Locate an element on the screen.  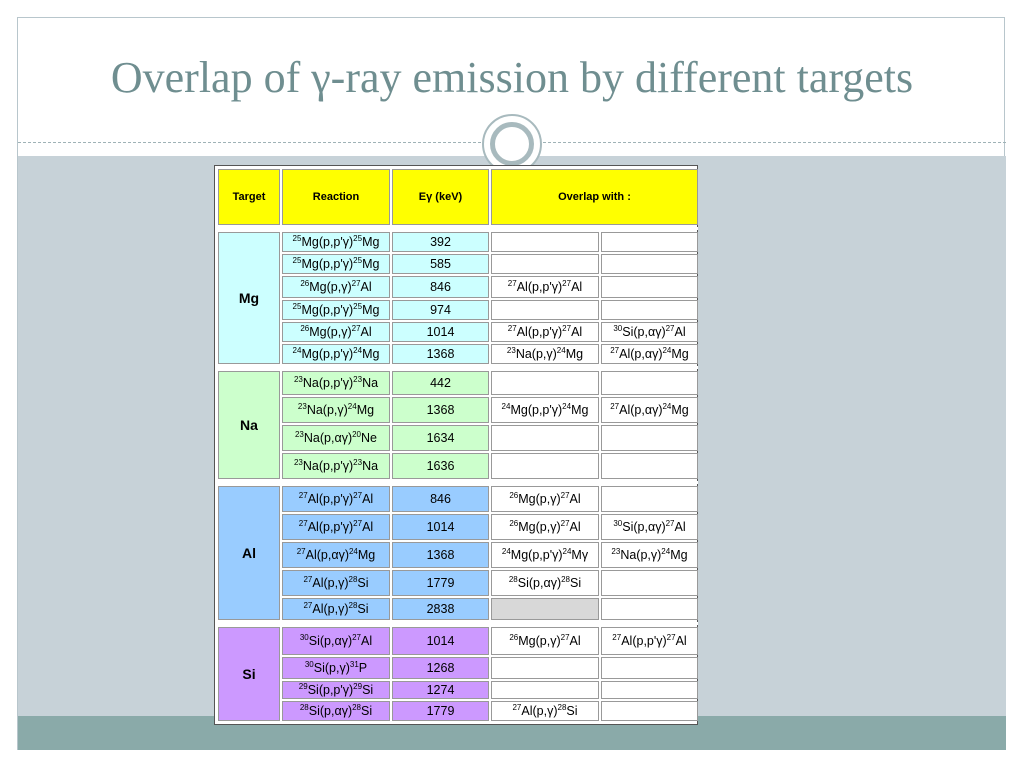
table-row: Na 23Na(p,p'γ)23Na 442 is located at coordinates (458, 425).